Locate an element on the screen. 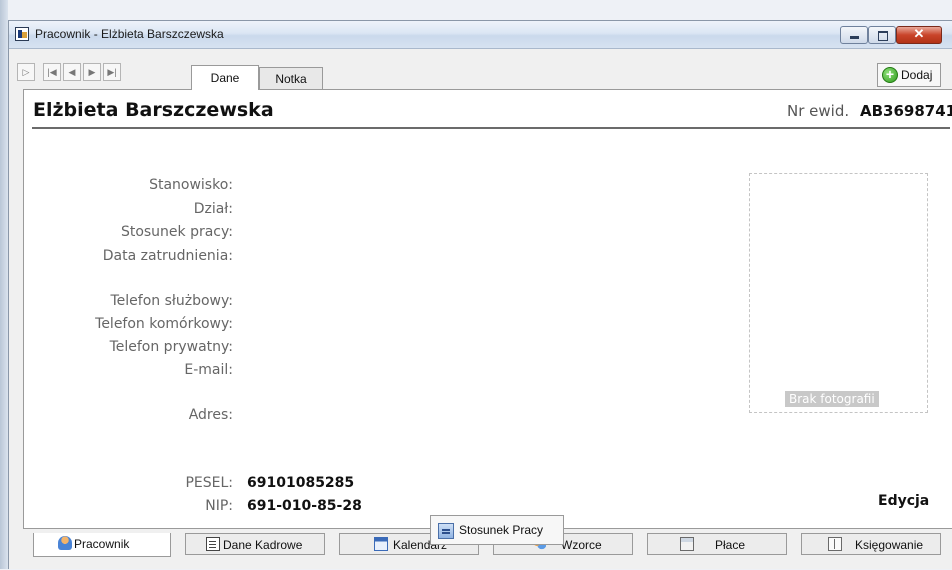 Image resolution: width=952 pixels, height=570 pixels. toolbar: ▷ |◀ ◀ ▶ ▶| Dane Notka + Dodaj is located at coordinates (480, 69).